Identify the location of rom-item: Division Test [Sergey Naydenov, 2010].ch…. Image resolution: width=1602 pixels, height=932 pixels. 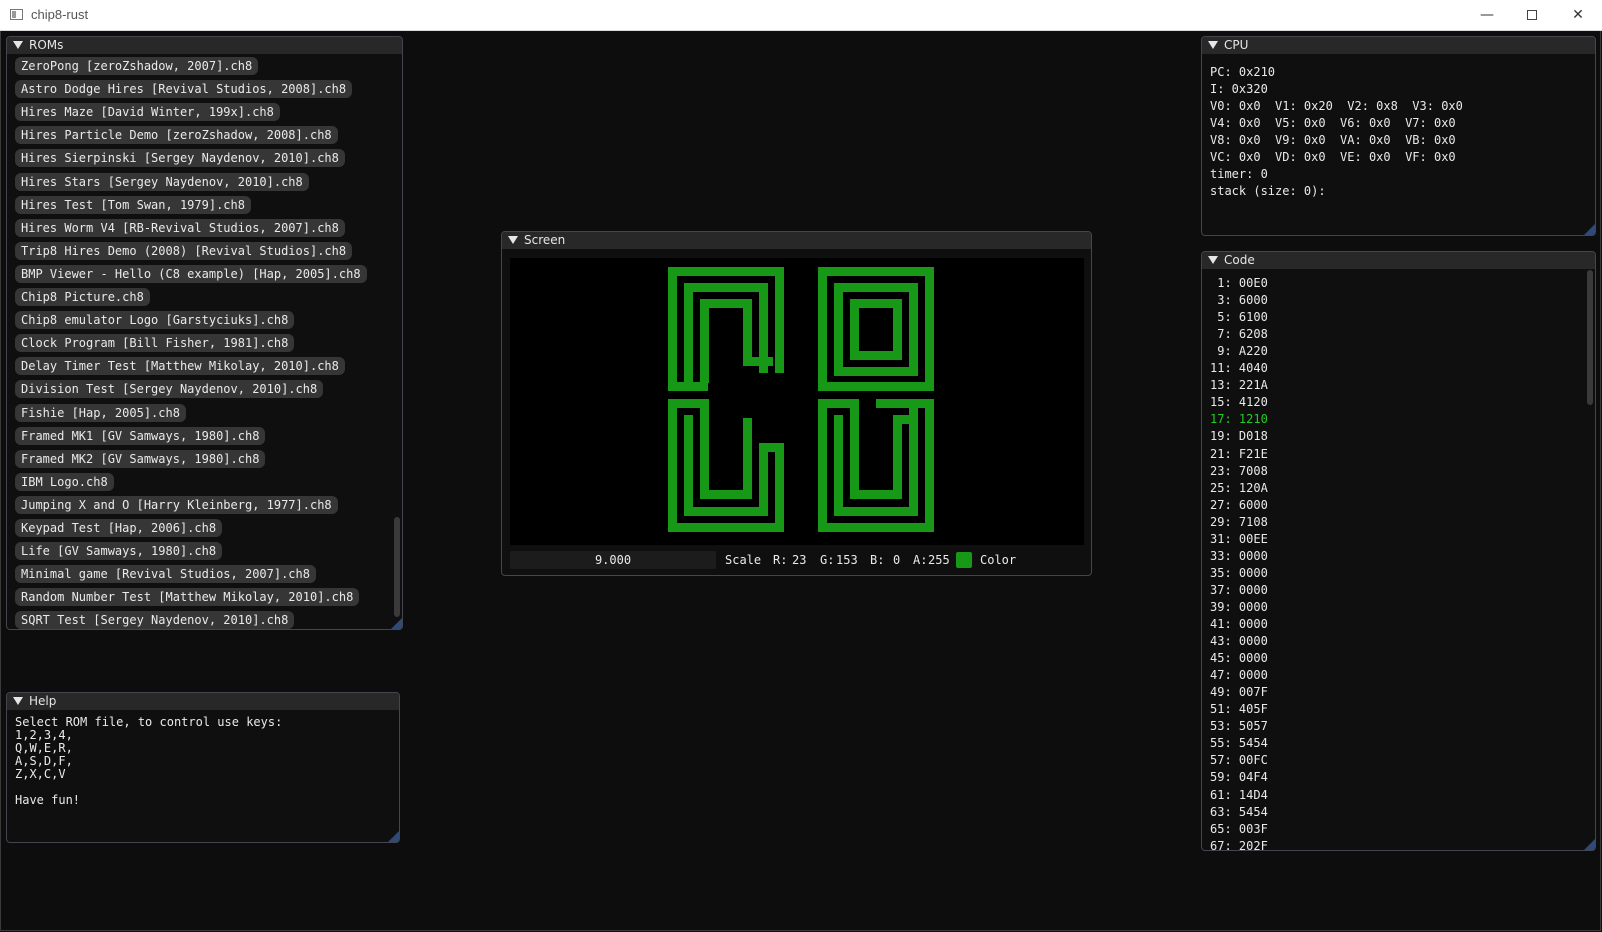
(169, 389).